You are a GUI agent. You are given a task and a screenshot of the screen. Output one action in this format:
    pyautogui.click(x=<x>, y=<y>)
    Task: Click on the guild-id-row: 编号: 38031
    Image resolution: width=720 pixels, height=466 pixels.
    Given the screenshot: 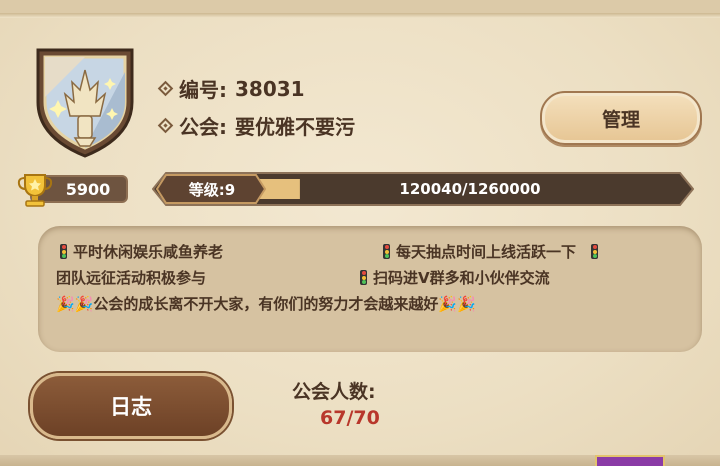 What is the action you would take?
    pyautogui.click(x=231, y=88)
    